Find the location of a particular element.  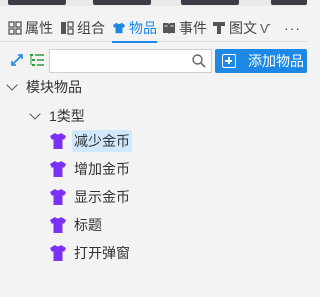

tab-label: 图文 is located at coordinates (243, 28).